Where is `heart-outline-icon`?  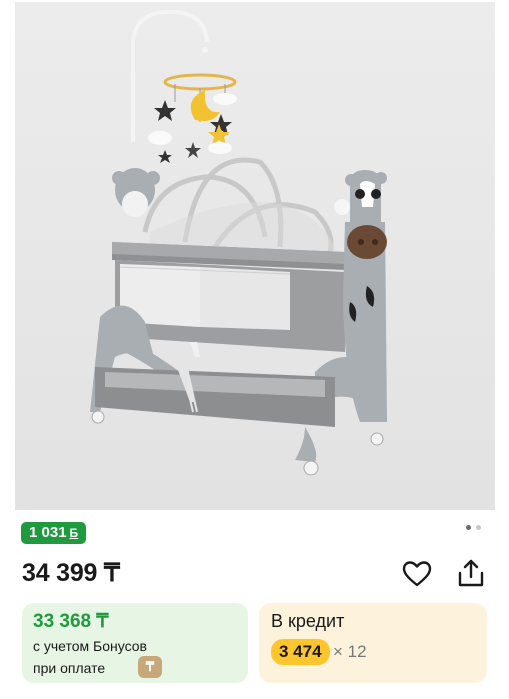 heart-outline-icon is located at coordinates (417, 574).